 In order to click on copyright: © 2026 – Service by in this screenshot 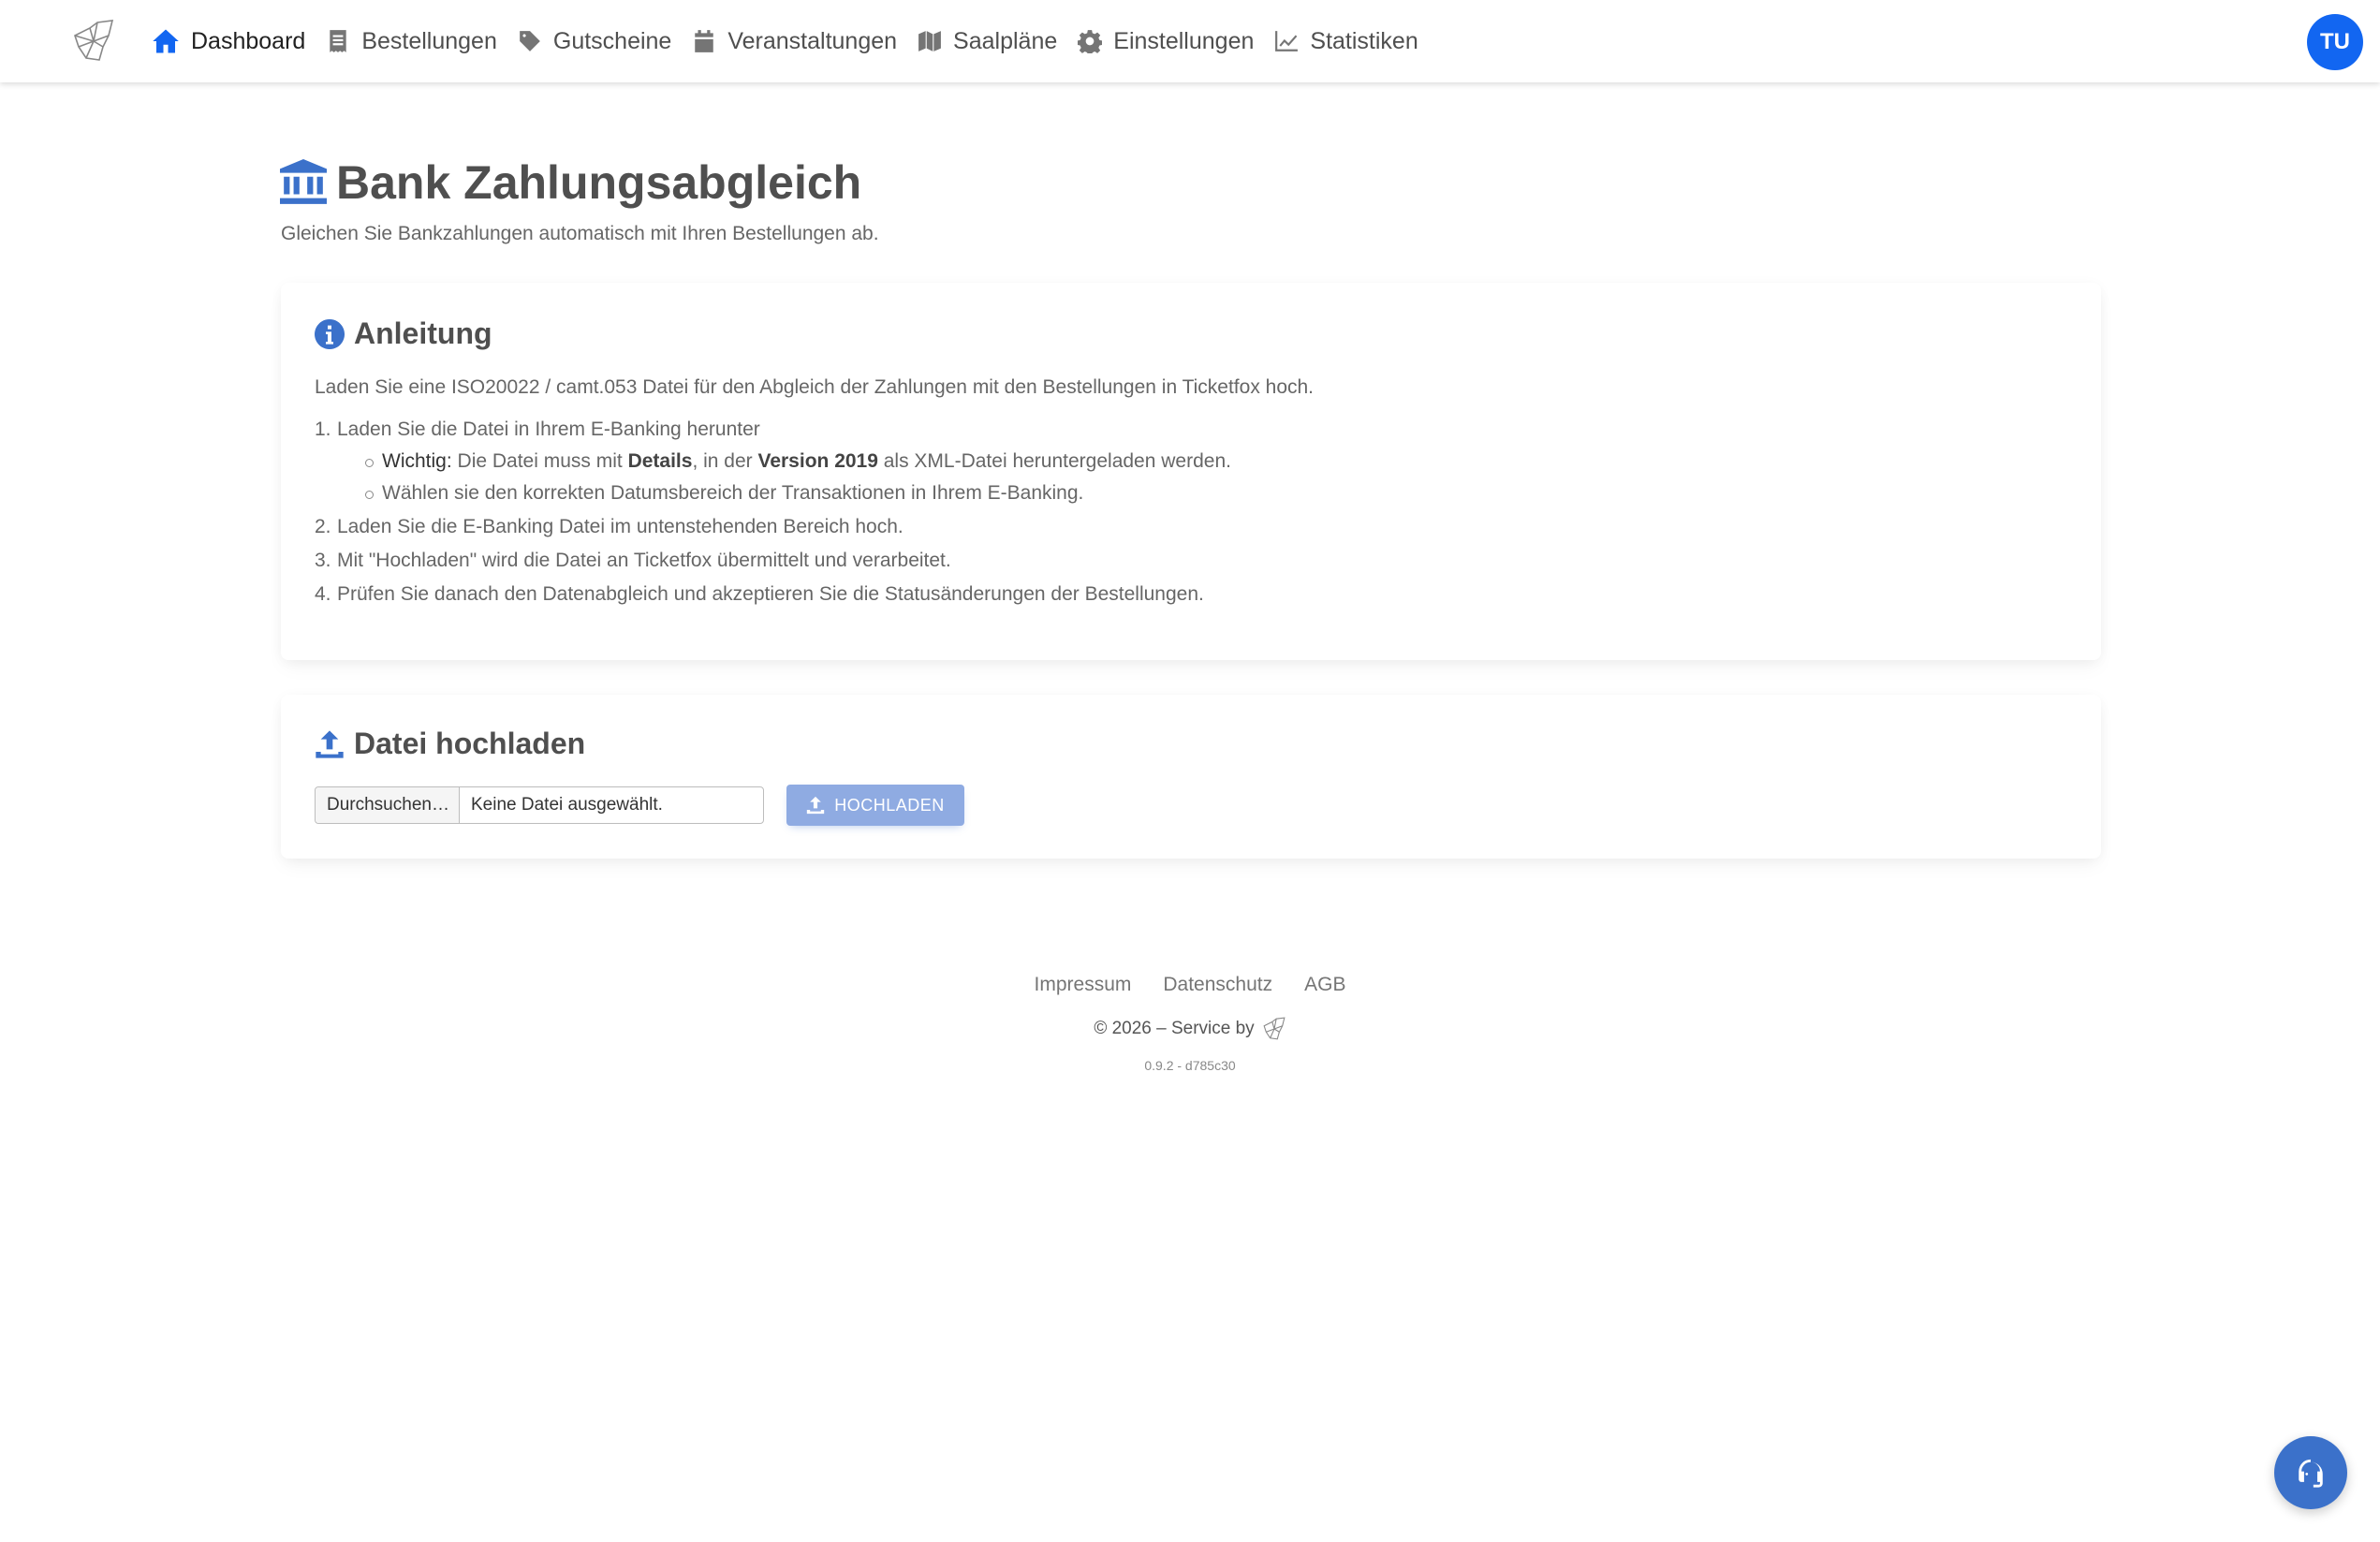, I will do `click(1190, 1029)`.